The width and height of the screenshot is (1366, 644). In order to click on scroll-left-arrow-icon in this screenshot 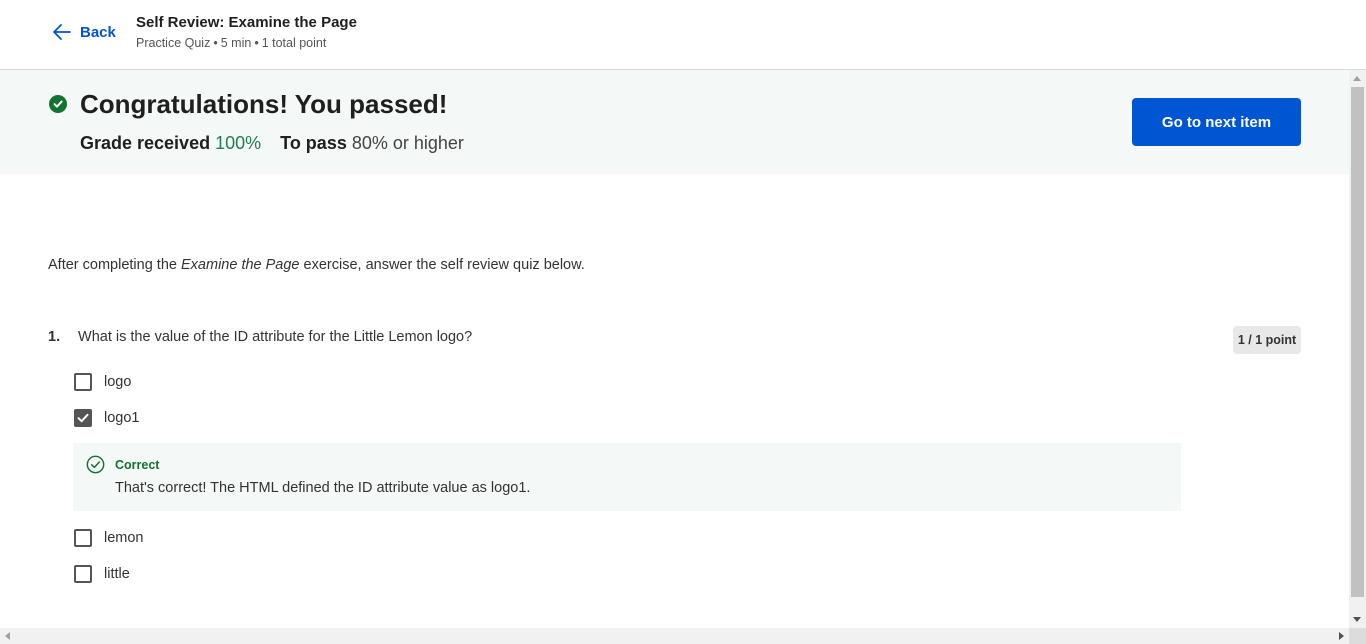, I will do `click(7, 636)`.